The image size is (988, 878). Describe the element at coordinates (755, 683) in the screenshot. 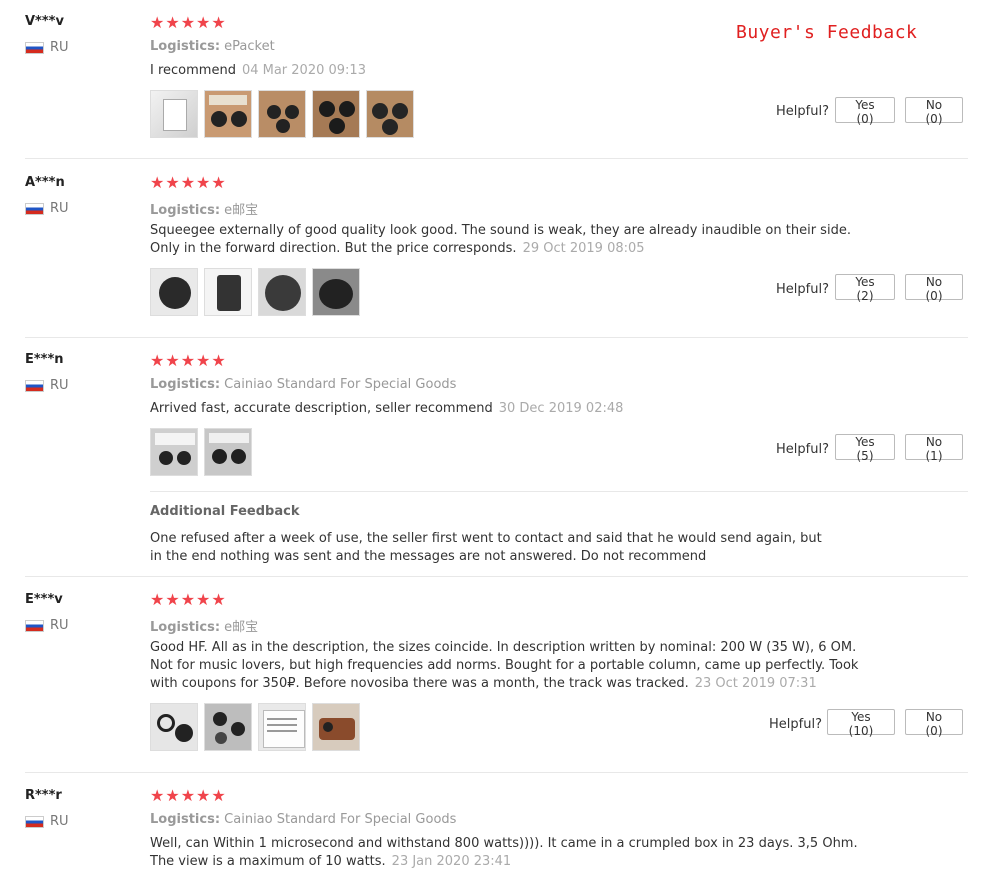

I see `review-date: 23 Oct 2019 07:31` at that location.